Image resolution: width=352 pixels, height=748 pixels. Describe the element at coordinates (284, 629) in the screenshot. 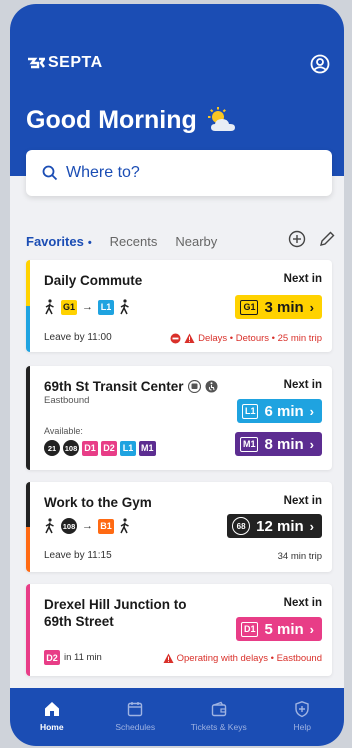

I see `arrival-time: 5 min` at that location.